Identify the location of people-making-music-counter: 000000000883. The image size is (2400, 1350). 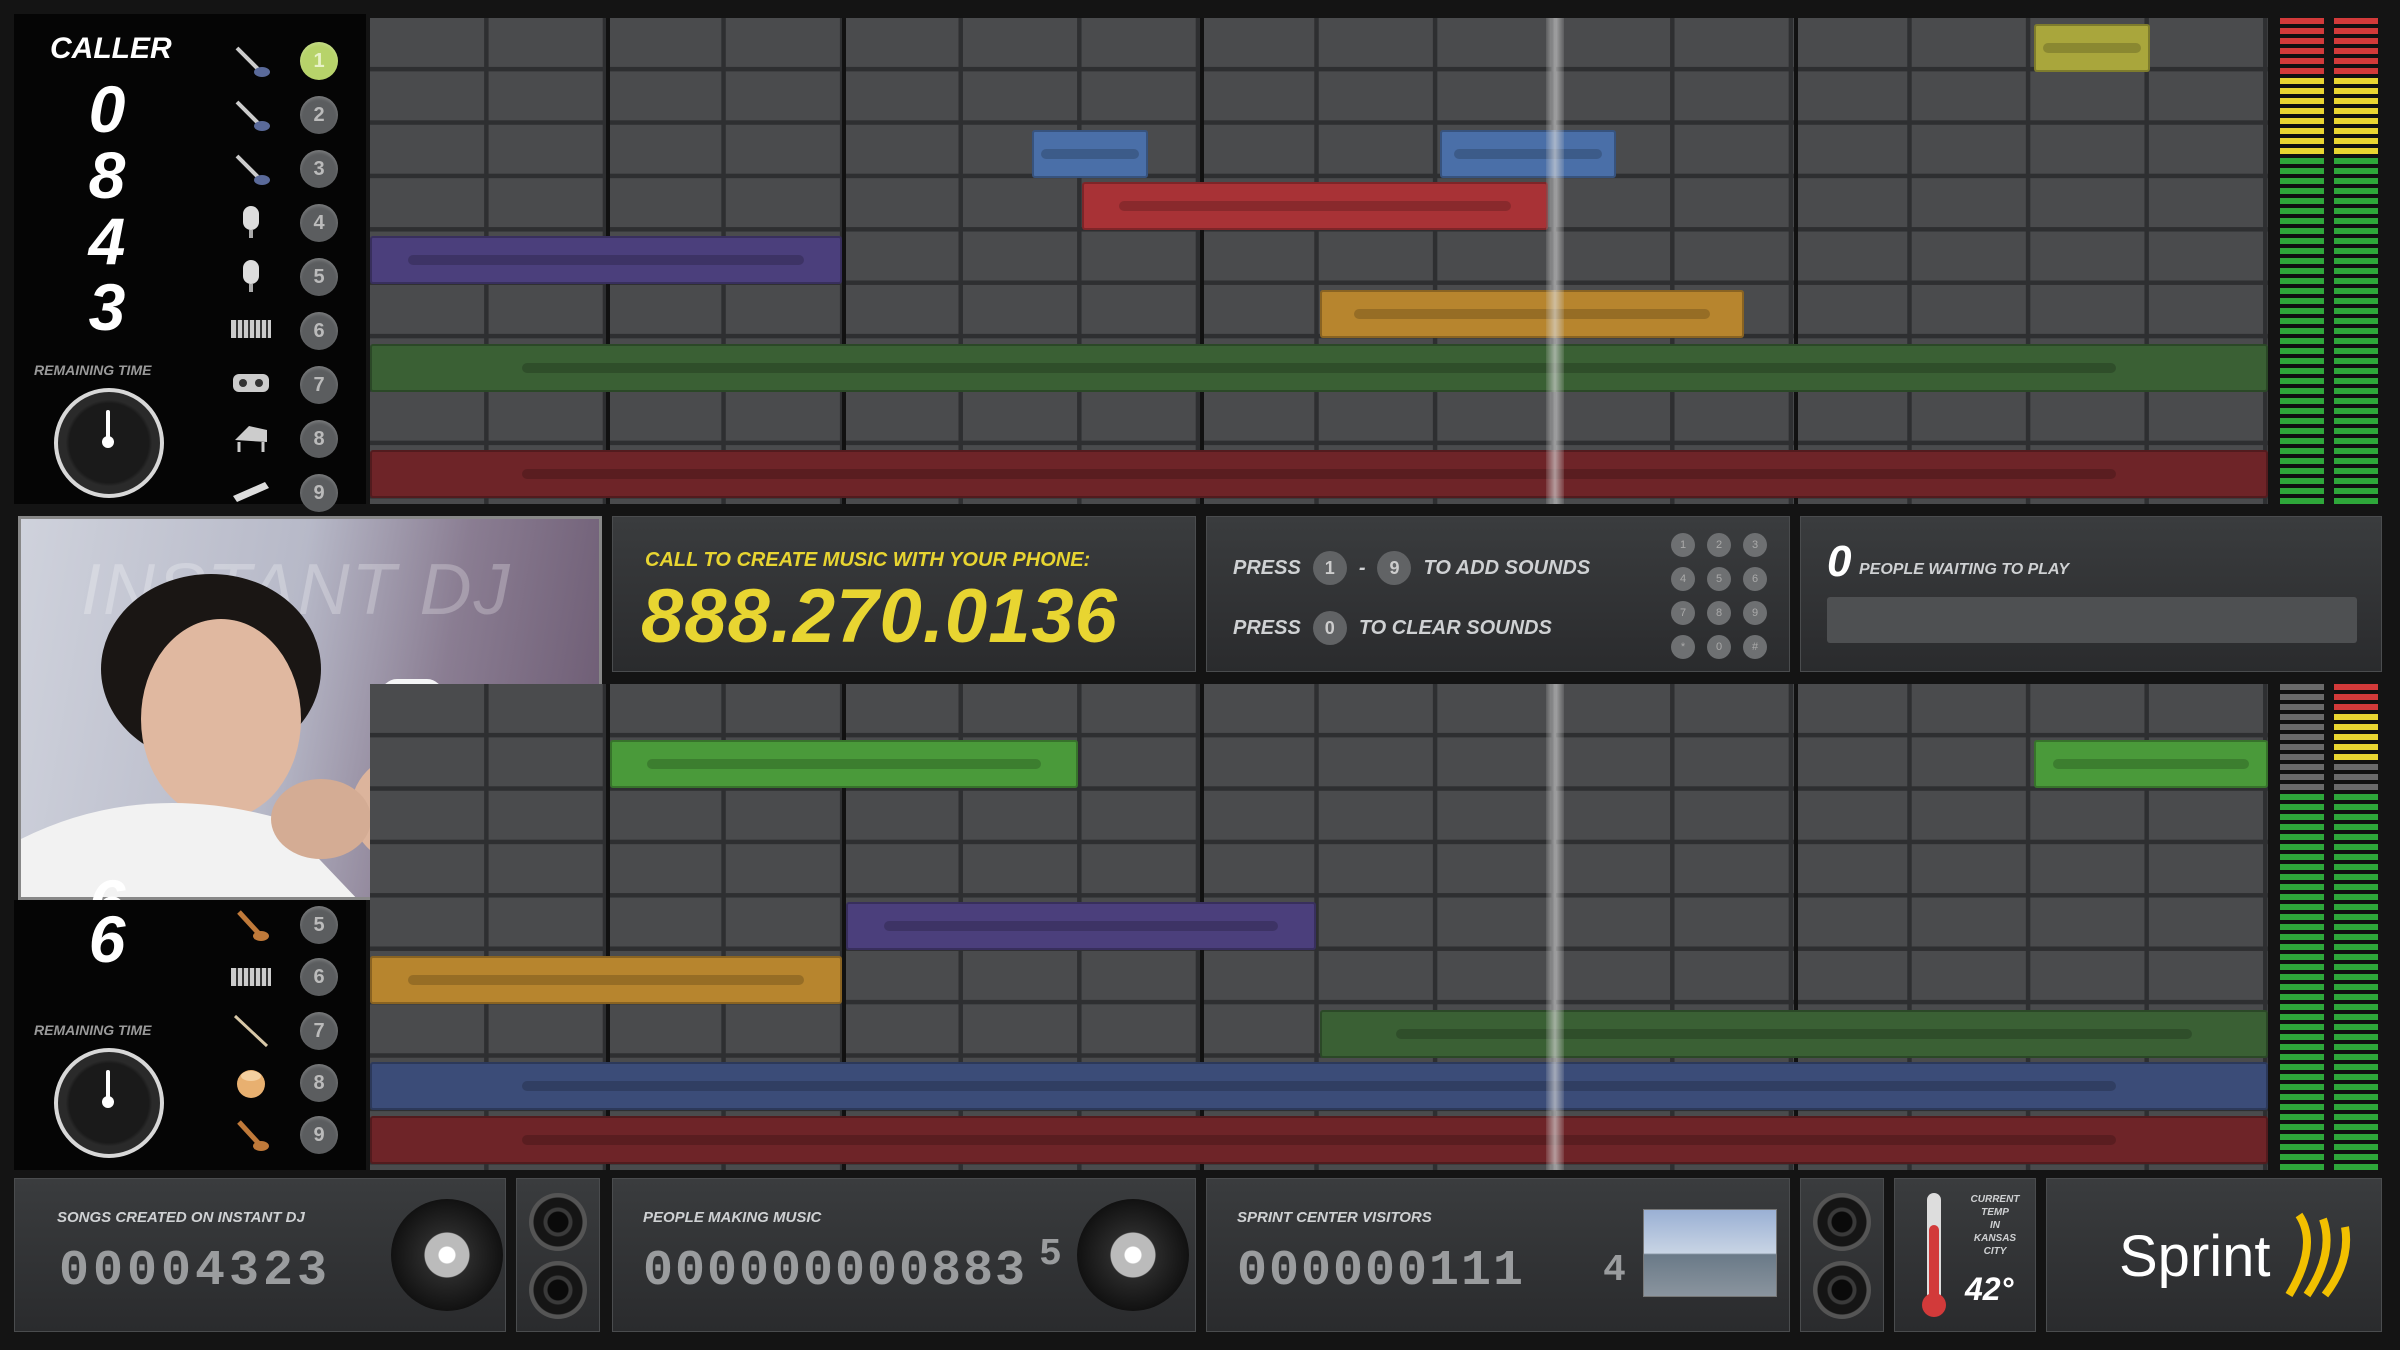
(835, 1271).